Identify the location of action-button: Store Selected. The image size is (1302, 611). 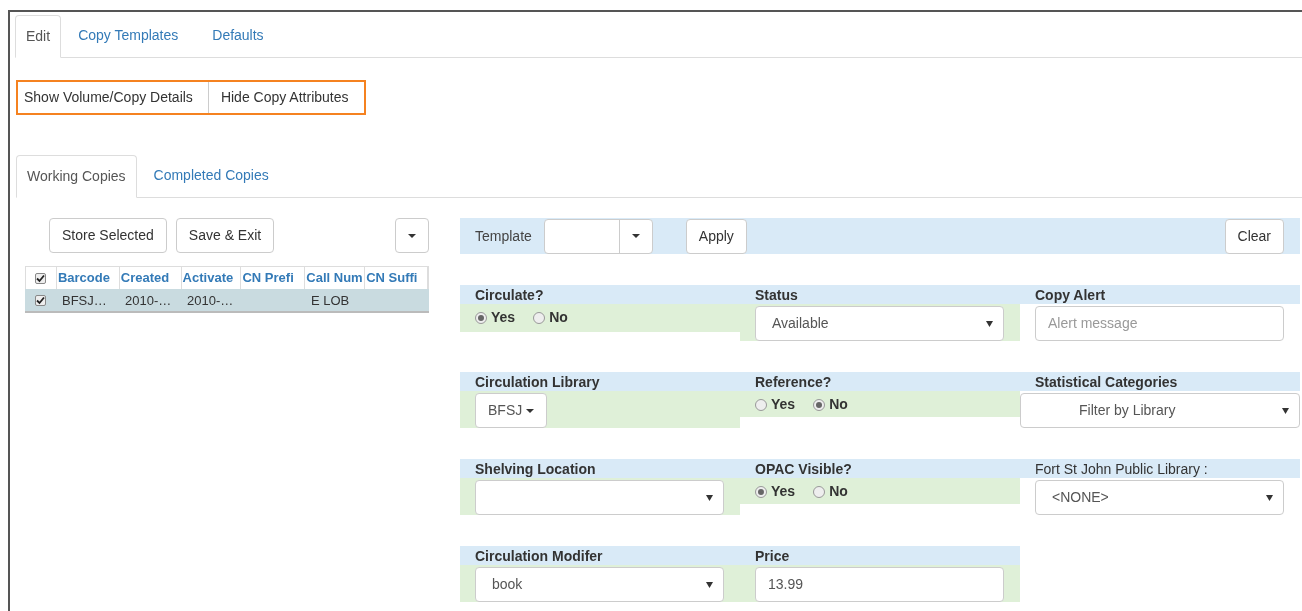
(108, 235).